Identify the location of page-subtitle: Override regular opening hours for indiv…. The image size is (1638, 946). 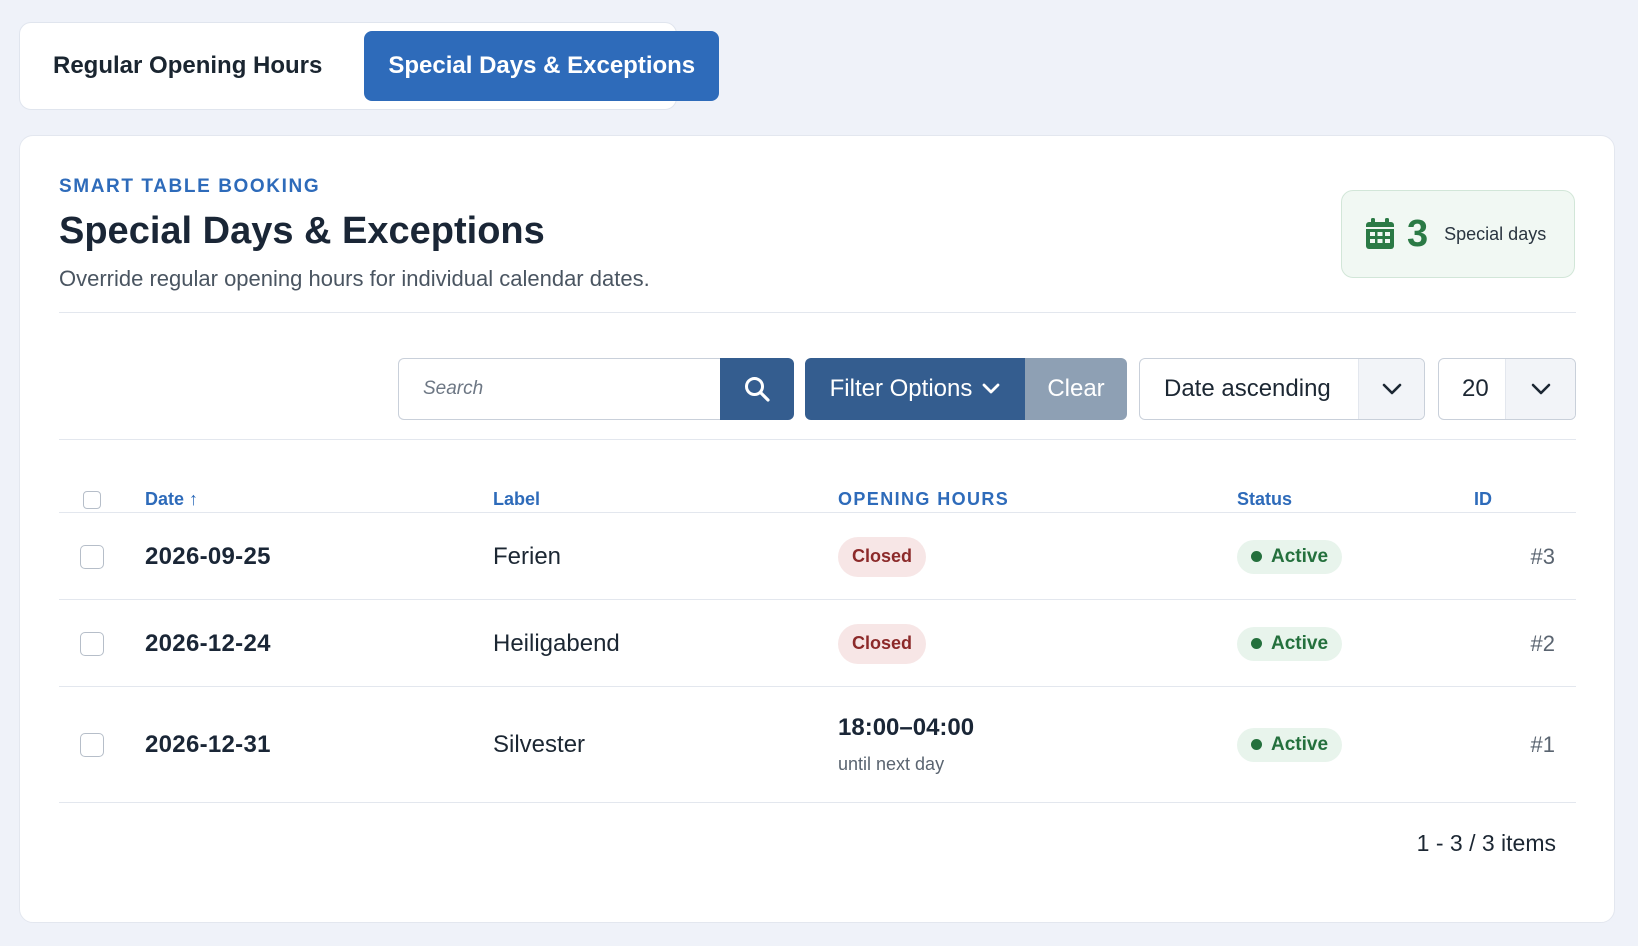
(354, 278).